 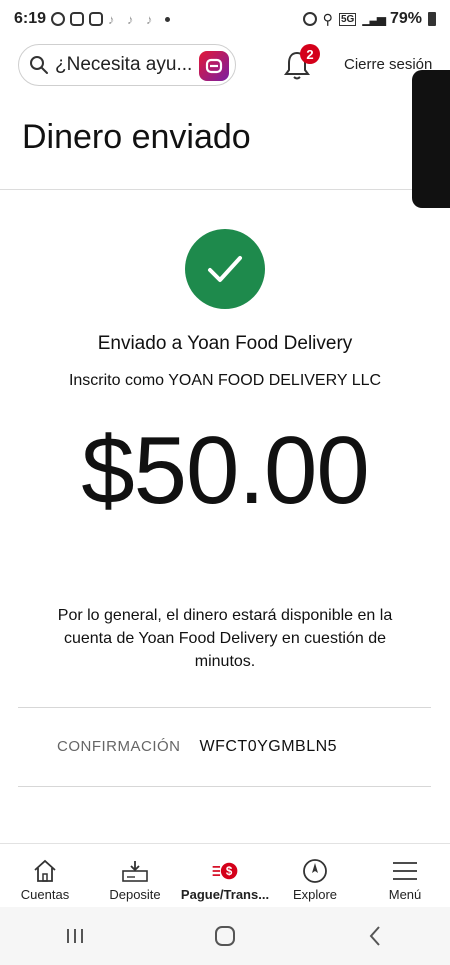 I want to click on tiktok-icon: ♪, so click(x=111, y=19).